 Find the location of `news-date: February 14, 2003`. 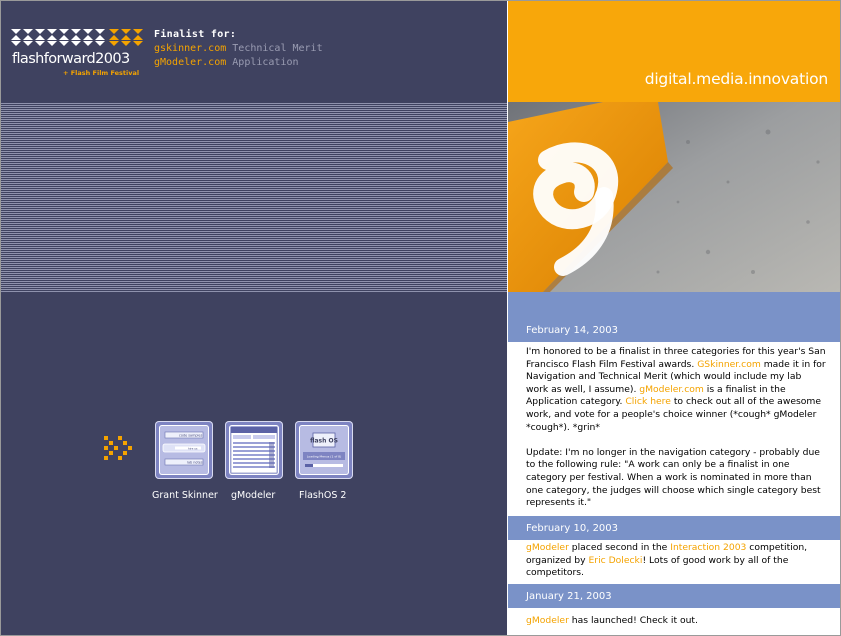

news-date: February 14, 2003 is located at coordinates (572, 330).